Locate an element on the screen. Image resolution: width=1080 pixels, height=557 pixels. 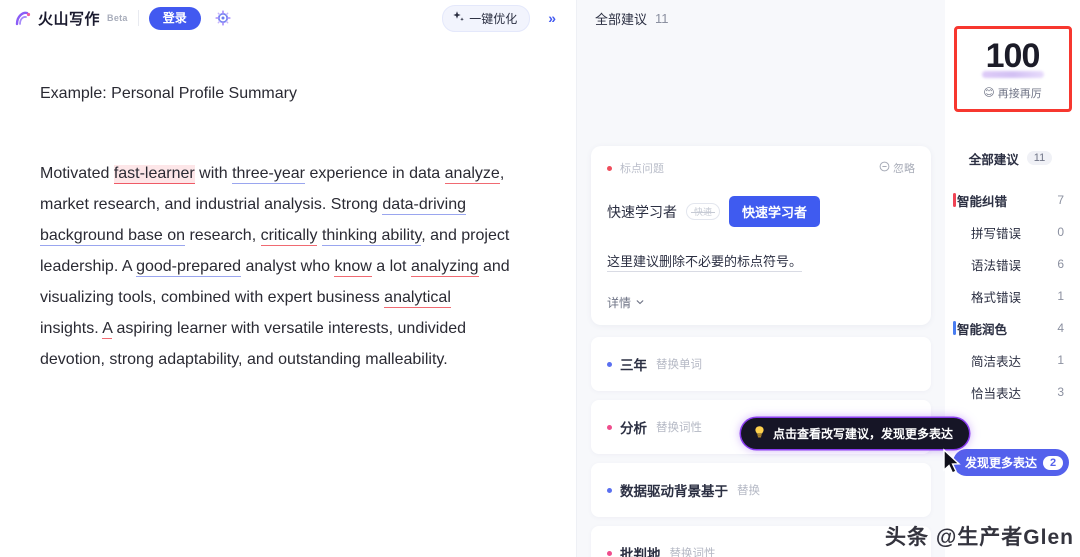
document-title: Example: Personal Profile Summary is located at coordinates (168, 93).